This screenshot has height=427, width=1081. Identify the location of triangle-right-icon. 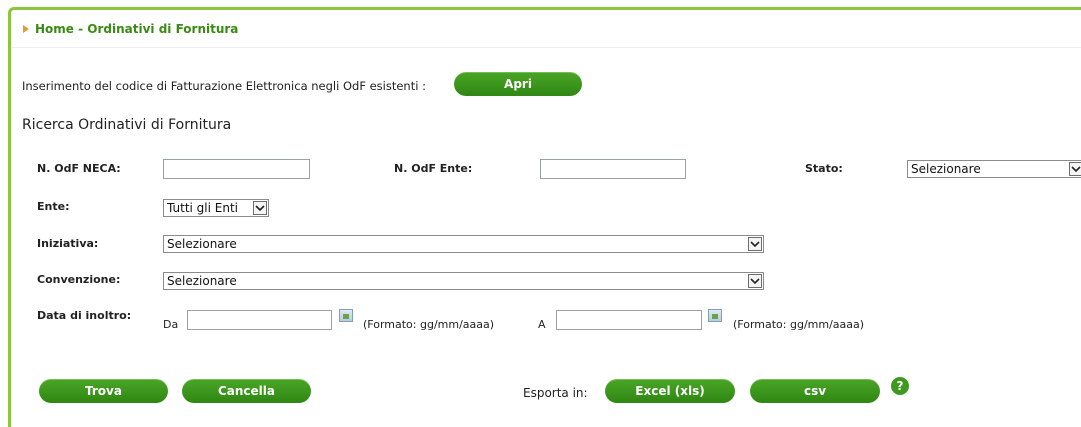
(26, 29).